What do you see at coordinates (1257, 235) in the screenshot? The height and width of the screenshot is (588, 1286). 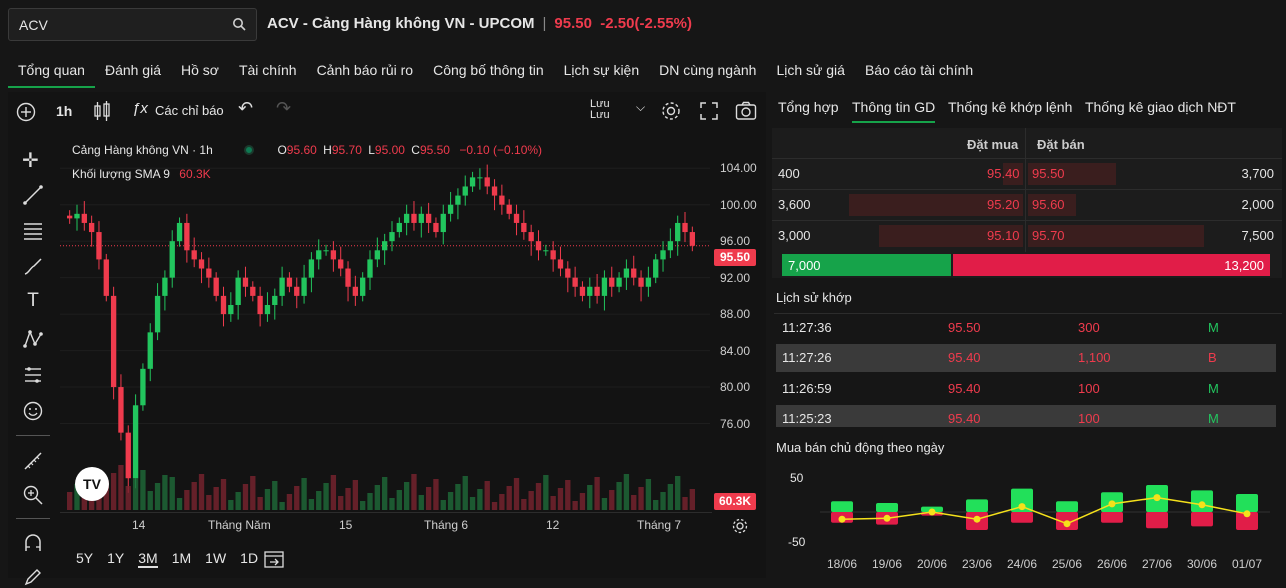 I see `ask-volume: 7,500` at bounding box center [1257, 235].